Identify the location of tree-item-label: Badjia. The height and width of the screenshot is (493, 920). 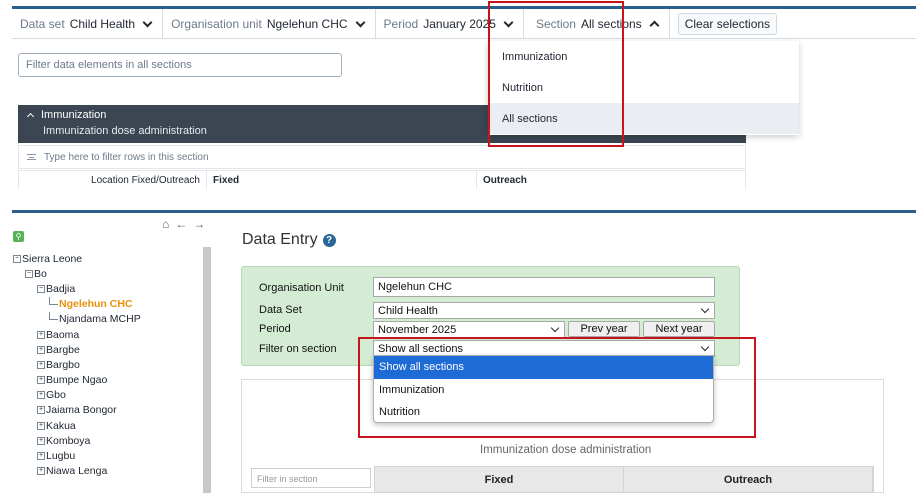
(61, 288).